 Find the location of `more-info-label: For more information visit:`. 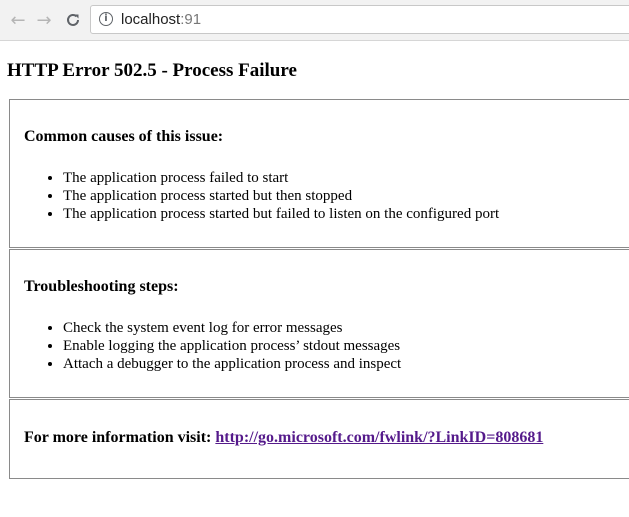

more-info-label: For more information visit: is located at coordinates (120, 437).